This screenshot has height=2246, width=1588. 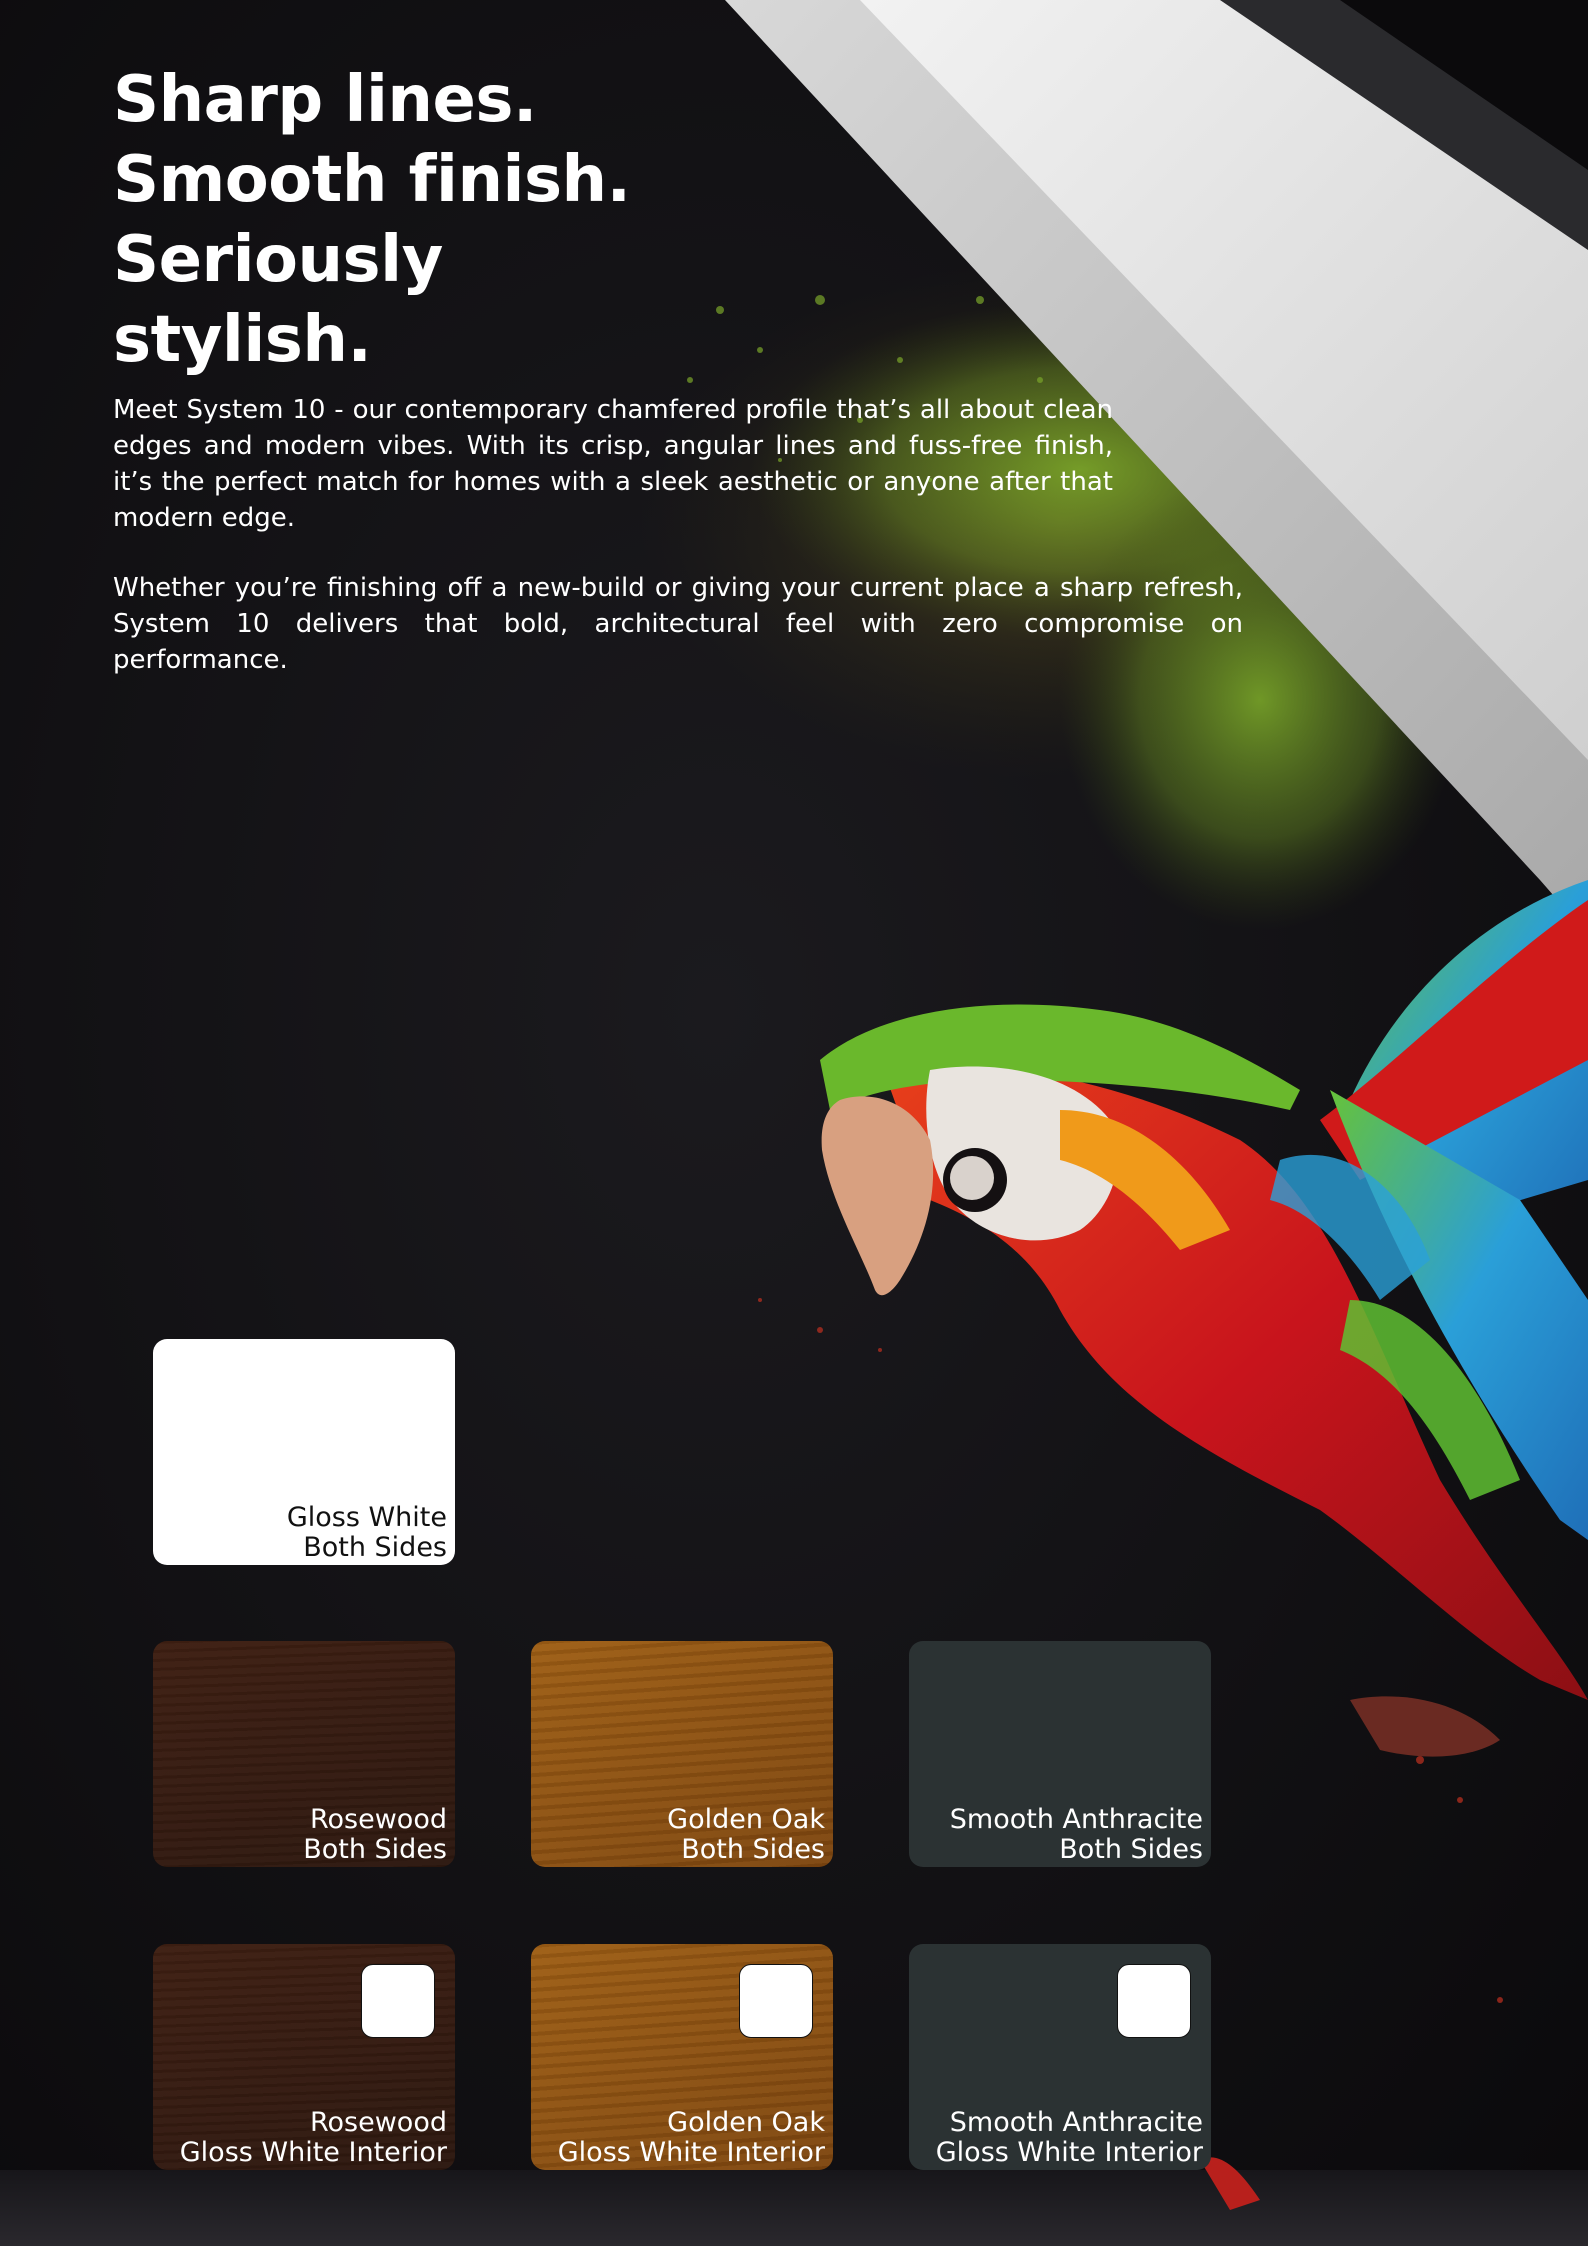 What do you see at coordinates (1060, 1754) in the screenshot?
I see `swatch-smooth-anthracite: Smooth Anthracite Both Sides` at bounding box center [1060, 1754].